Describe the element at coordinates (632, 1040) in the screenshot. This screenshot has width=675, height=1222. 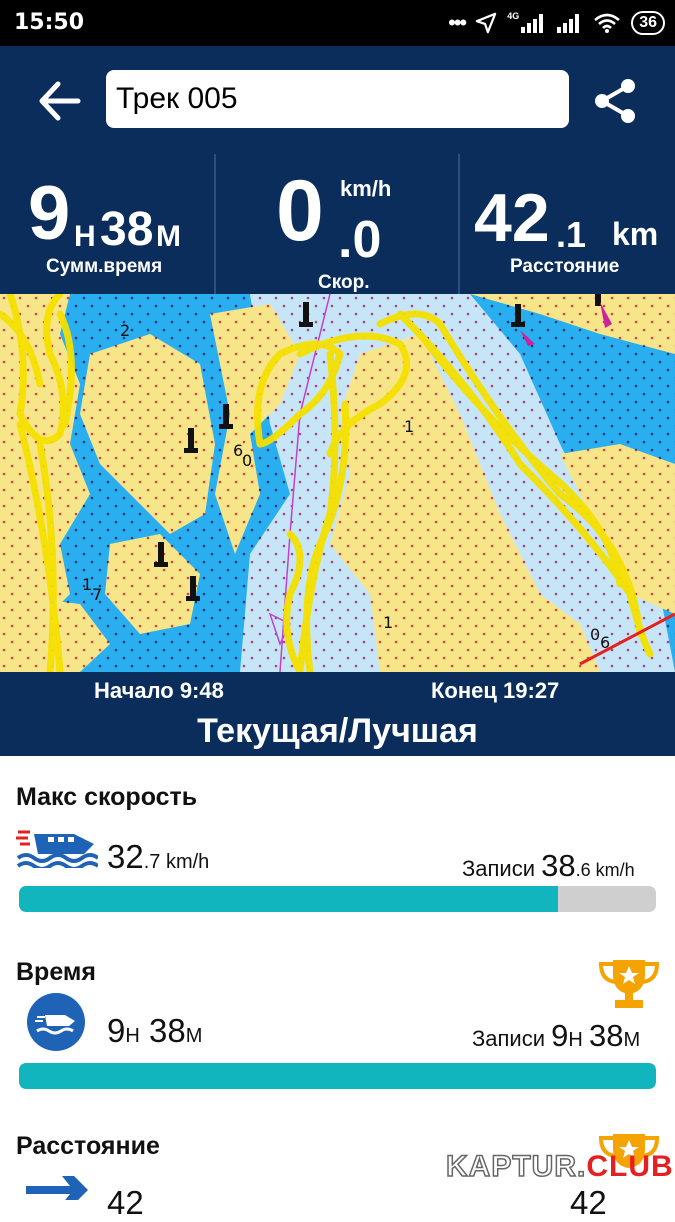
I see `record-m-unit: М` at that location.